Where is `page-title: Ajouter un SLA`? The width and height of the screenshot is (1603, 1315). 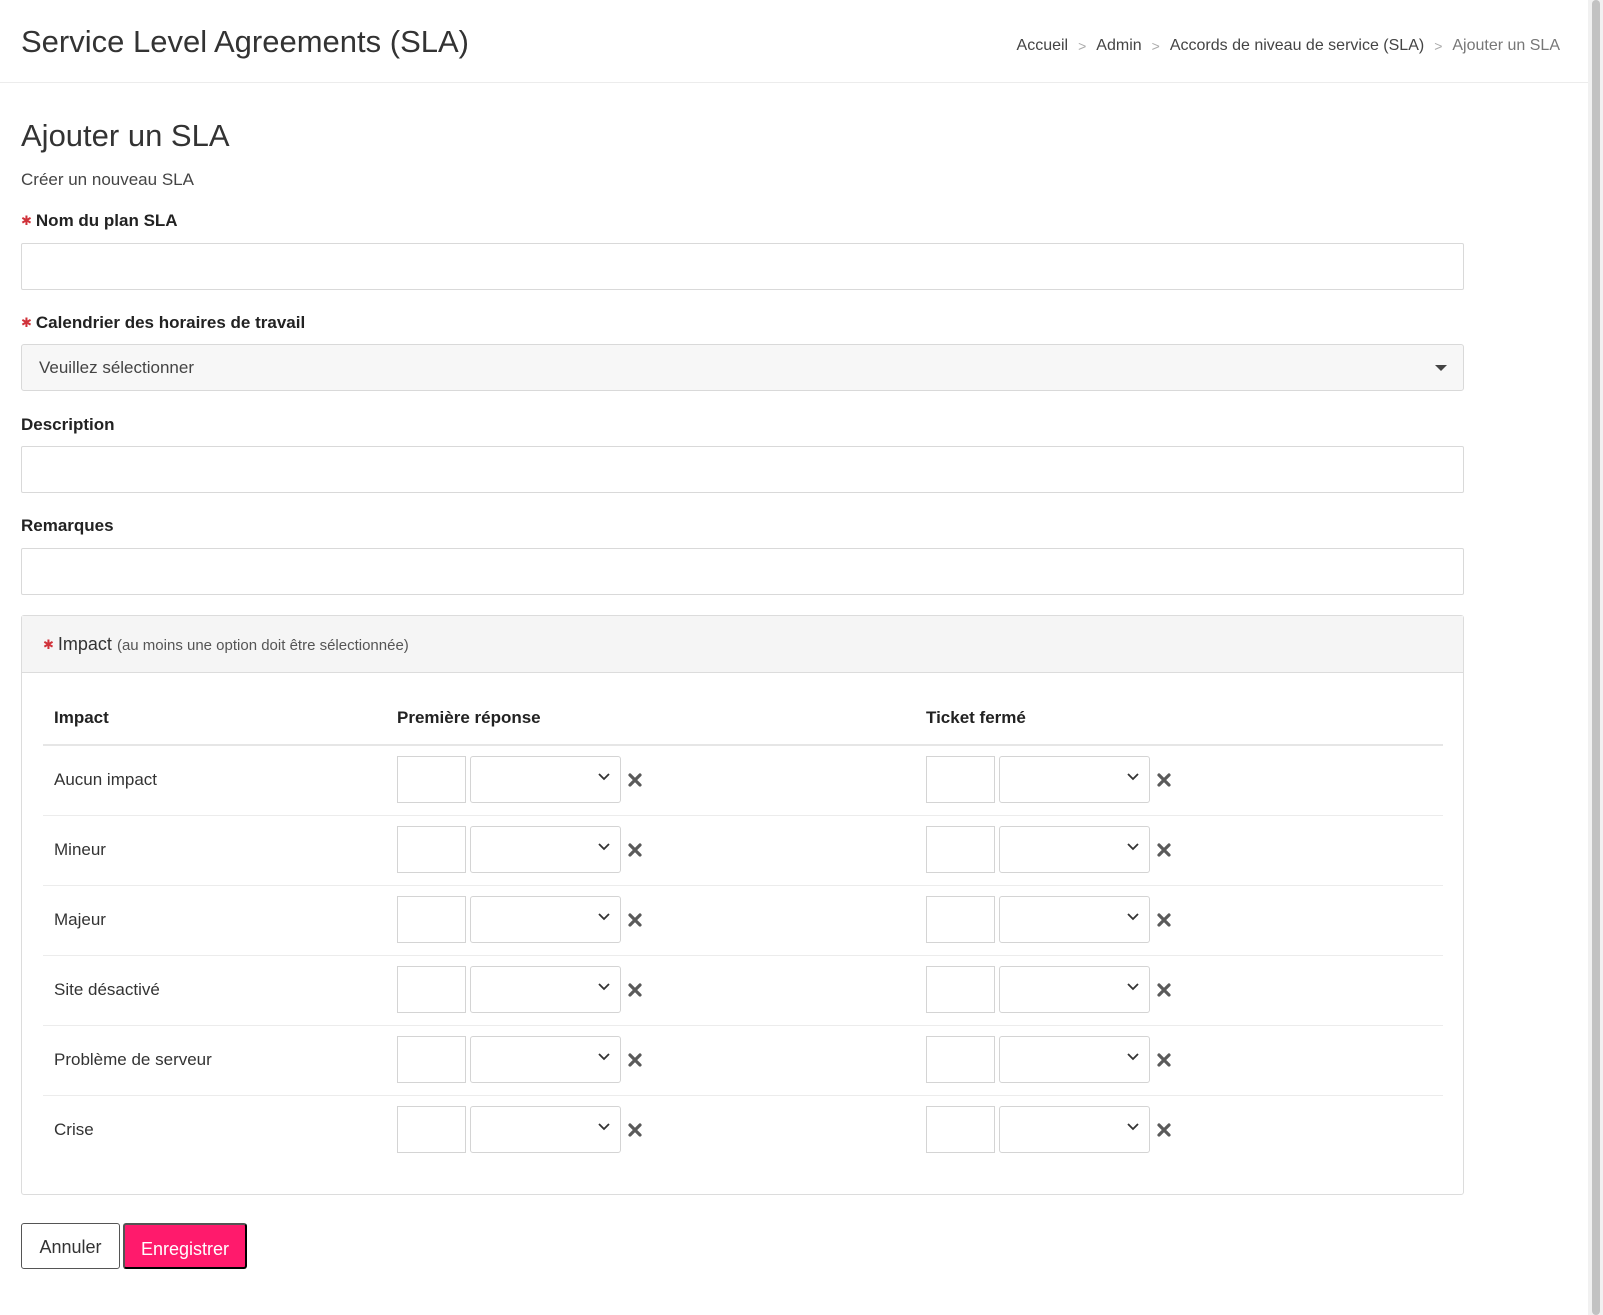 page-title: Ajouter un SLA is located at coordinates (125, 135).